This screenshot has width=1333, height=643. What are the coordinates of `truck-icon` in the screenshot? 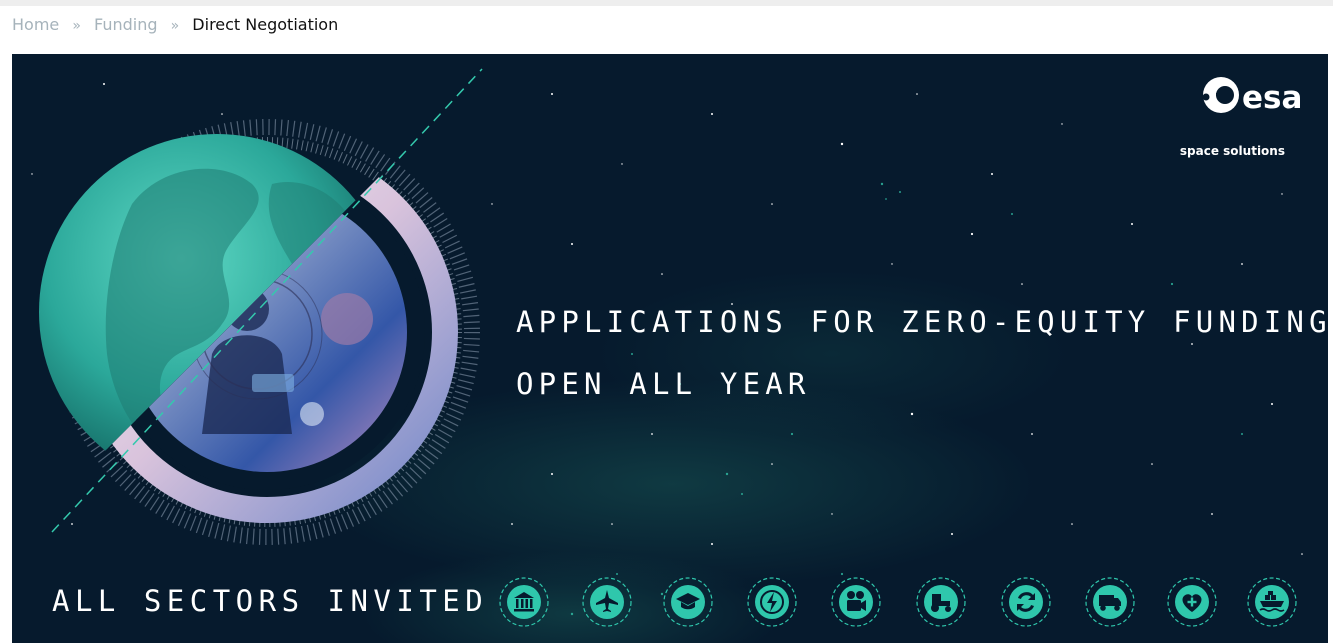 It's located at (1110, 602).